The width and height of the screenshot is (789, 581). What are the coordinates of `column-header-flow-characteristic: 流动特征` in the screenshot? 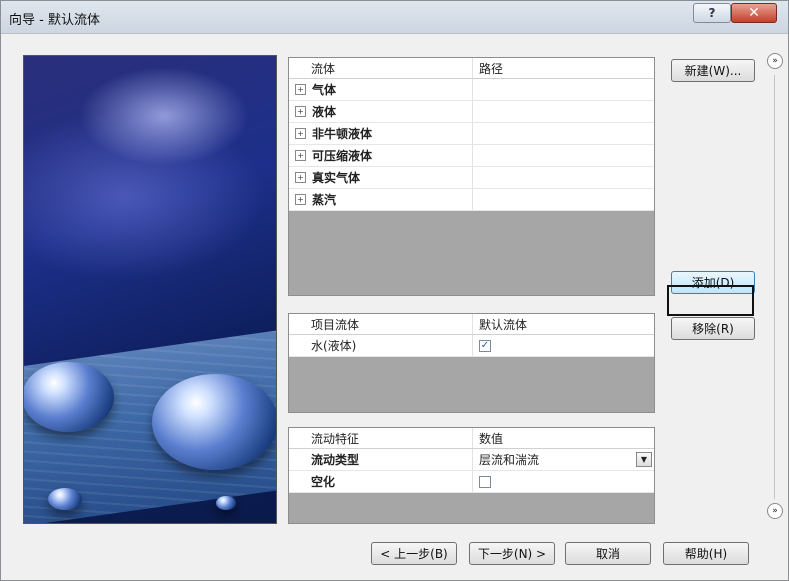 It's located at (381, 438).